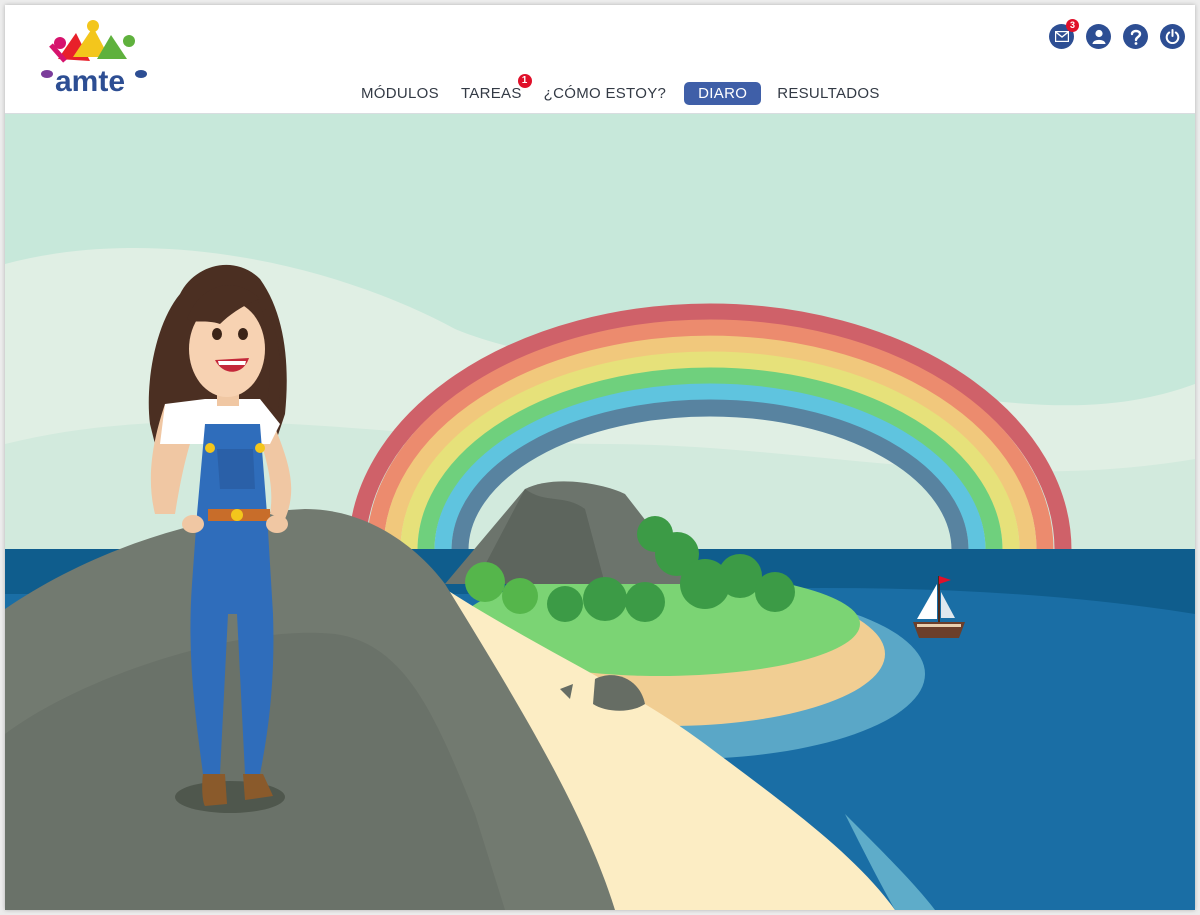 This screenshot has width=1200, height=915. What do you see at coordinates (524, 80) in the screenshot?
I see `tasks-count-badge: 1` at bounding box center [524, 80].